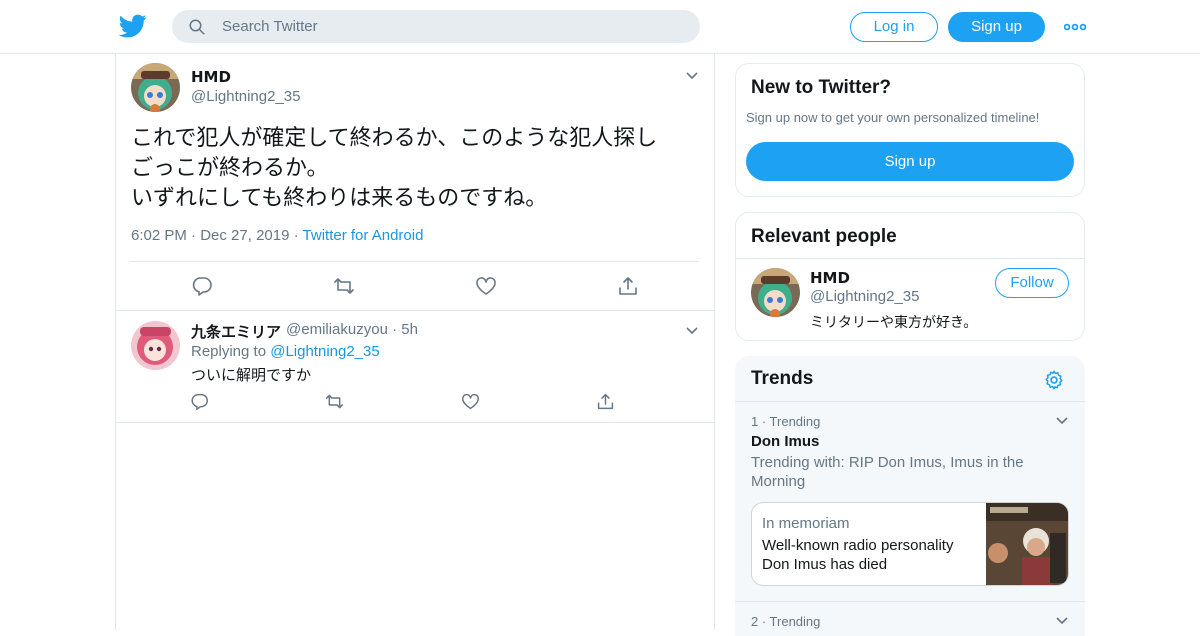 The image size is (1200, 636). Describe the element at coordinates (324, 351) in the screenshot. I see `mention-link: @Lightning2_35` at that location.